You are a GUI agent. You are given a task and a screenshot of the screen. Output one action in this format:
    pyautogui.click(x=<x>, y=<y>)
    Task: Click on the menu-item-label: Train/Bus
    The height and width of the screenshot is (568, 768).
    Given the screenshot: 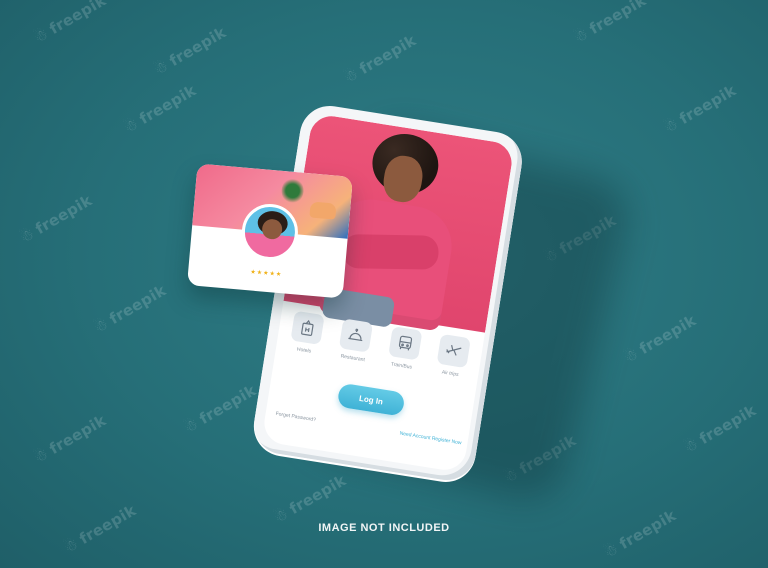 What is the action you would take?
    pyautogui.click(x=401, y=366)
    